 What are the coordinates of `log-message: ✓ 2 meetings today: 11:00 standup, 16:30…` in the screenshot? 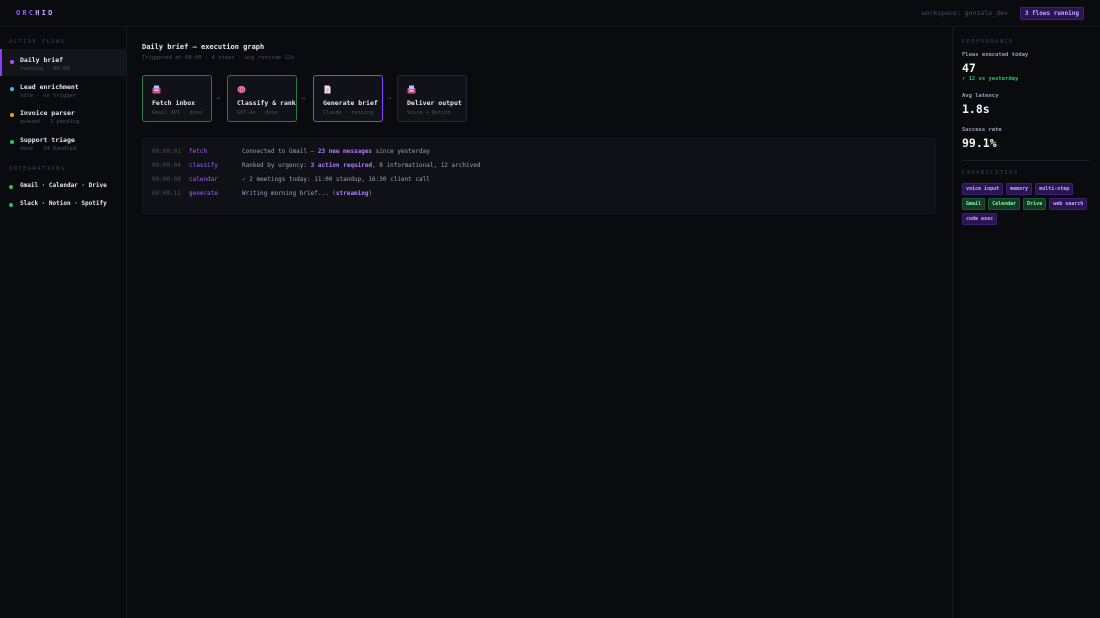 It's located at (336, 179).